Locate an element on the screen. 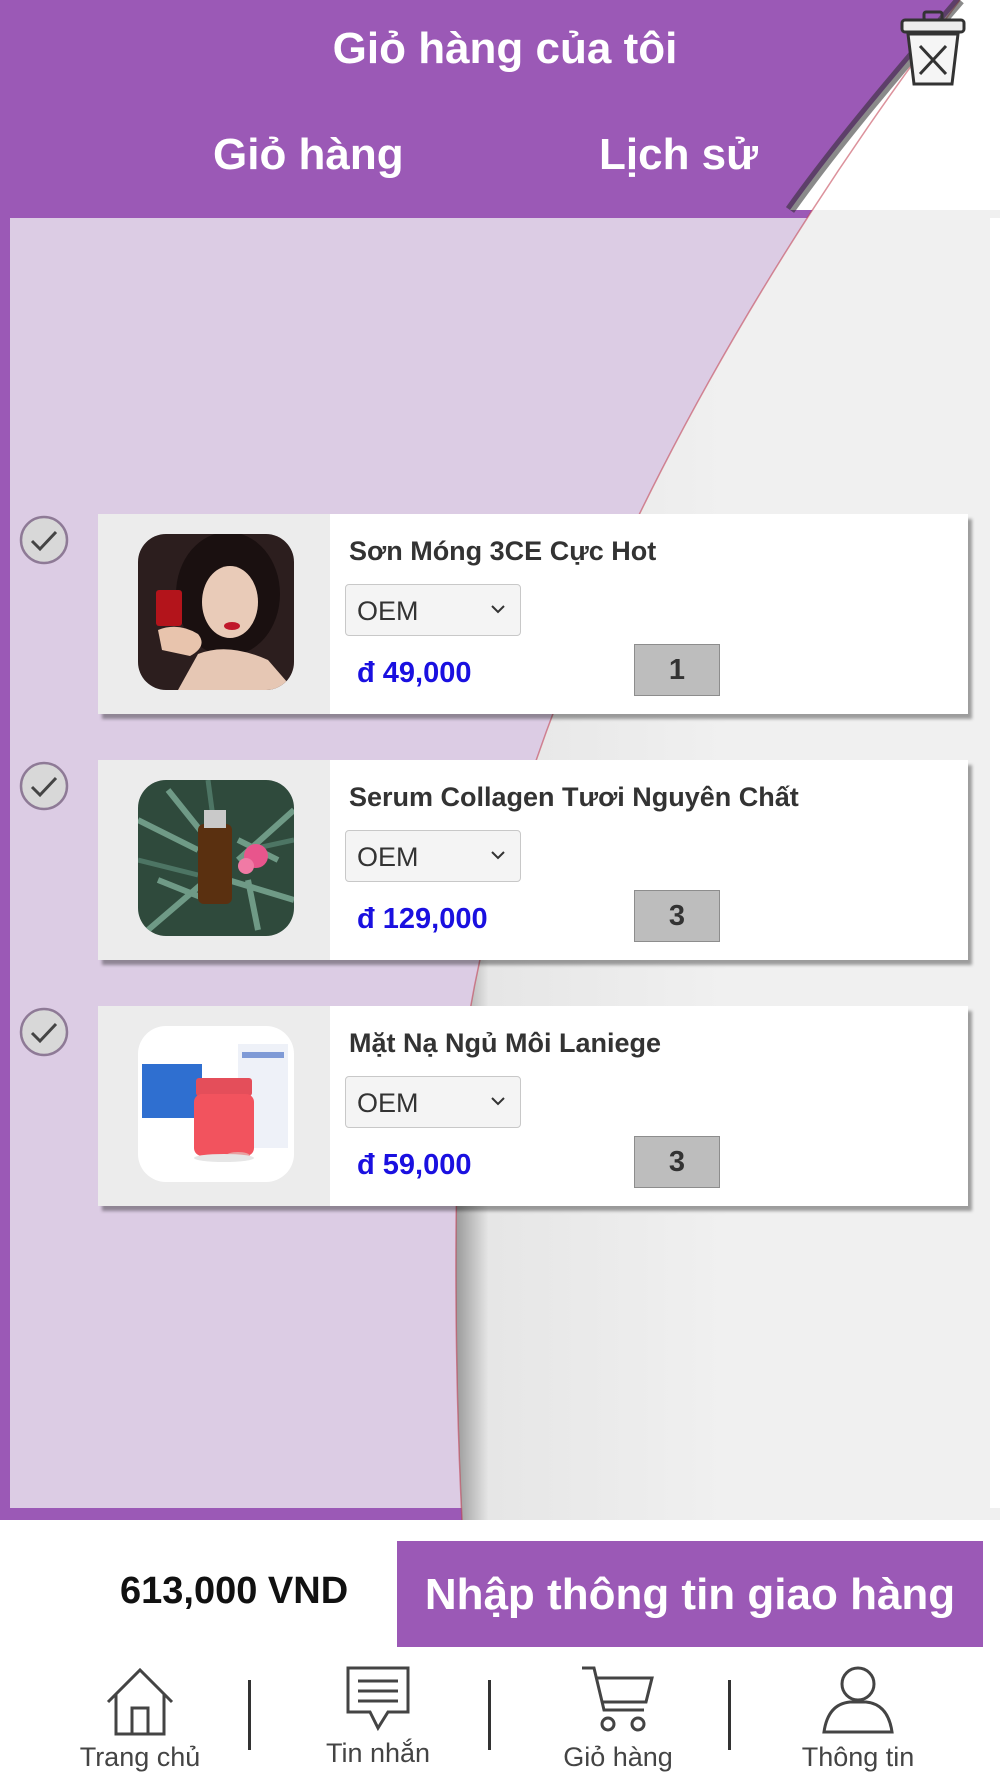 The image size is (1000, 1778). enter-shipping-info-button: Nhập thông tin giao hàng is located at coordinates (690, 1594).